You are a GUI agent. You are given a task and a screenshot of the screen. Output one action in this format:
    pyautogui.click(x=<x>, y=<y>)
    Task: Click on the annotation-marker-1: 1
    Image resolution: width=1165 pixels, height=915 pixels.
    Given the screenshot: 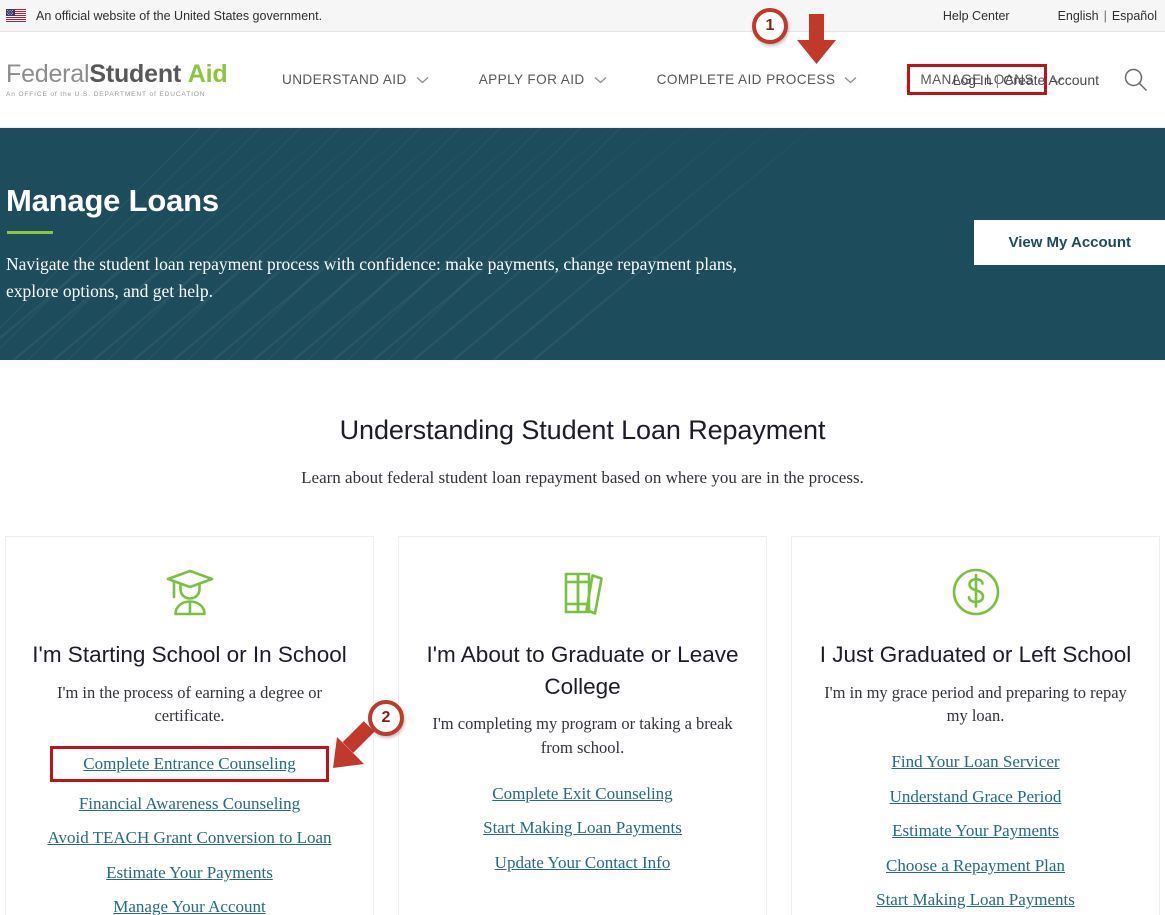 What is the action you would take?
    pyautogui.click(x=770, y=26)
    